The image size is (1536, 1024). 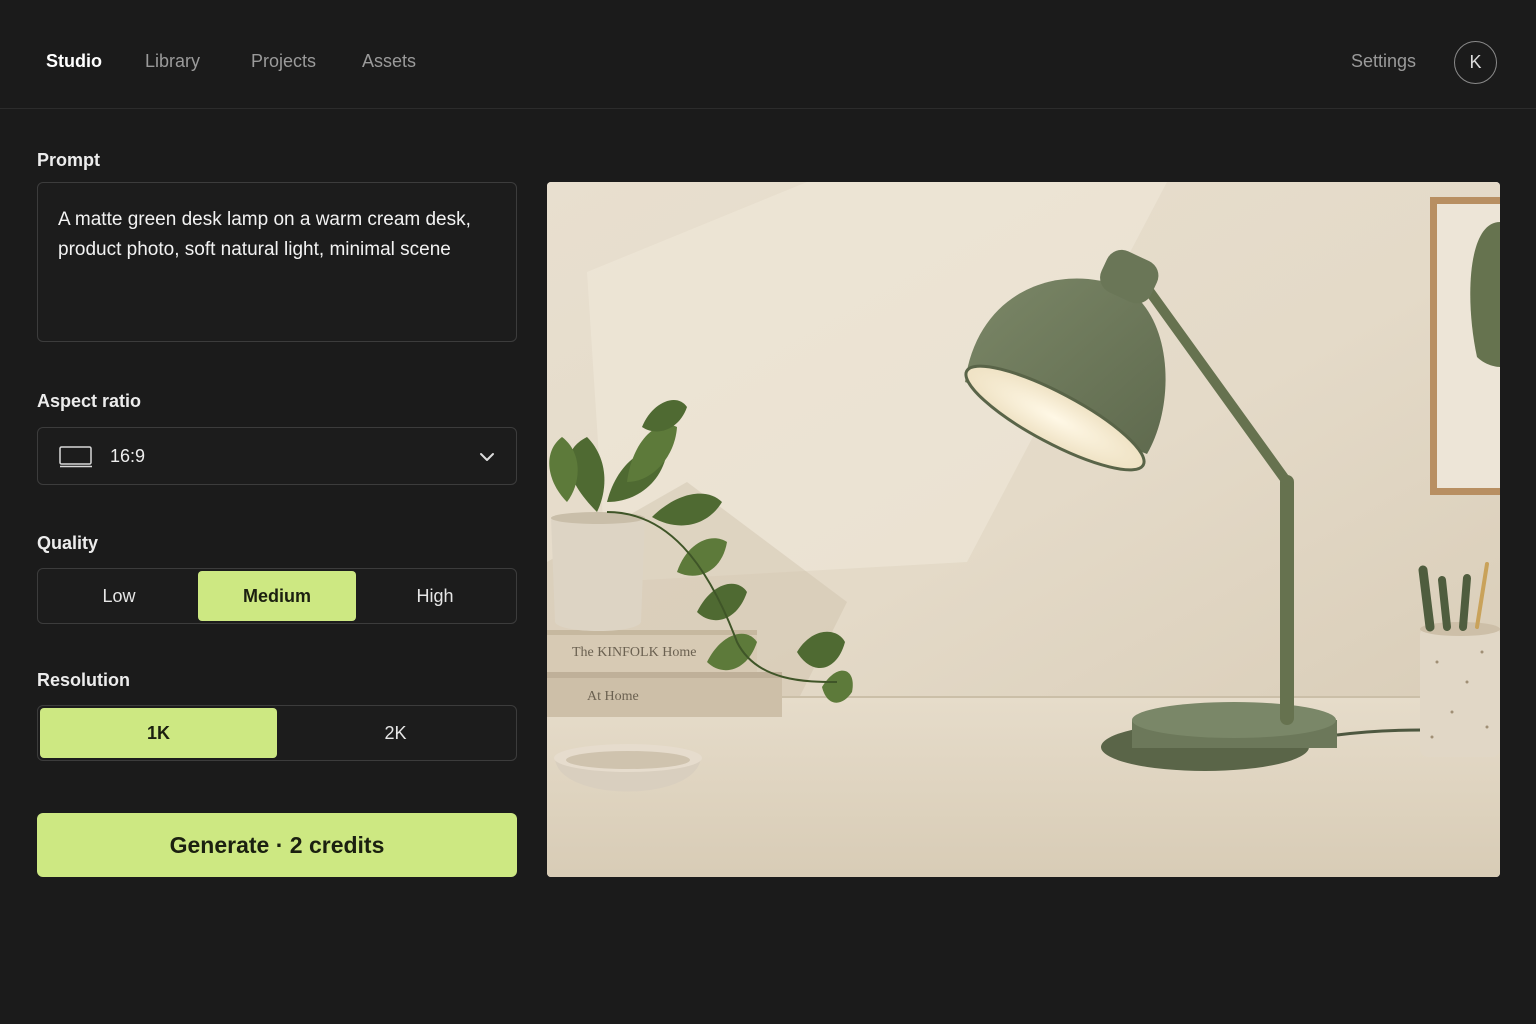 I want to click on resolution-option-2k: 2K, so click(x=395, y=733).